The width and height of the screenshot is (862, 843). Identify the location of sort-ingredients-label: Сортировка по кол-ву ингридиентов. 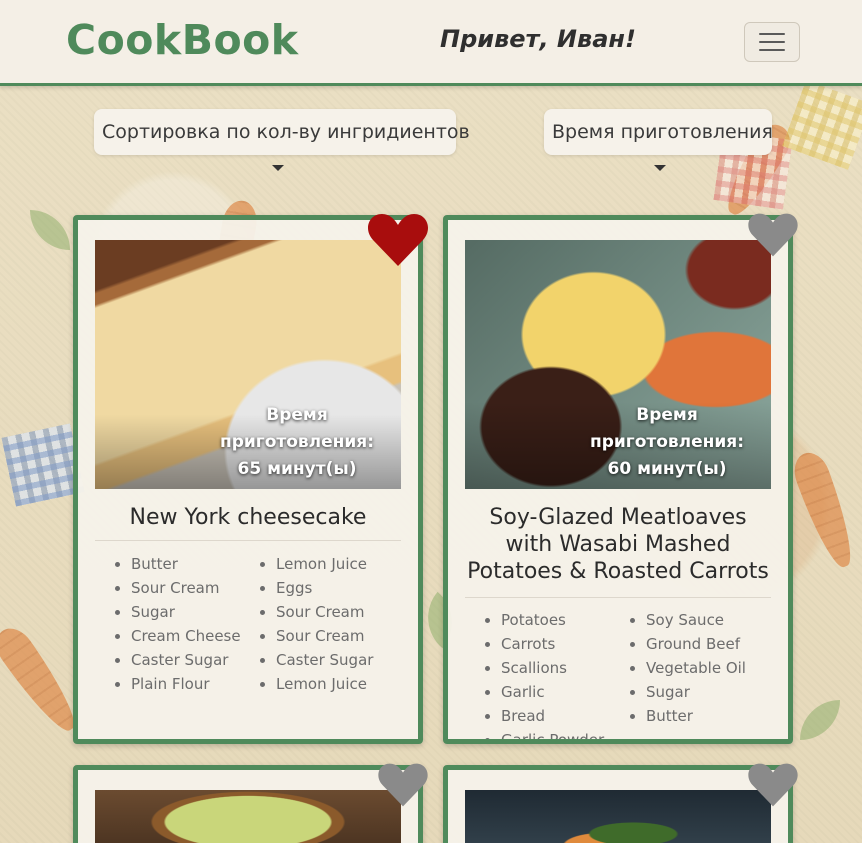
(286, 132).